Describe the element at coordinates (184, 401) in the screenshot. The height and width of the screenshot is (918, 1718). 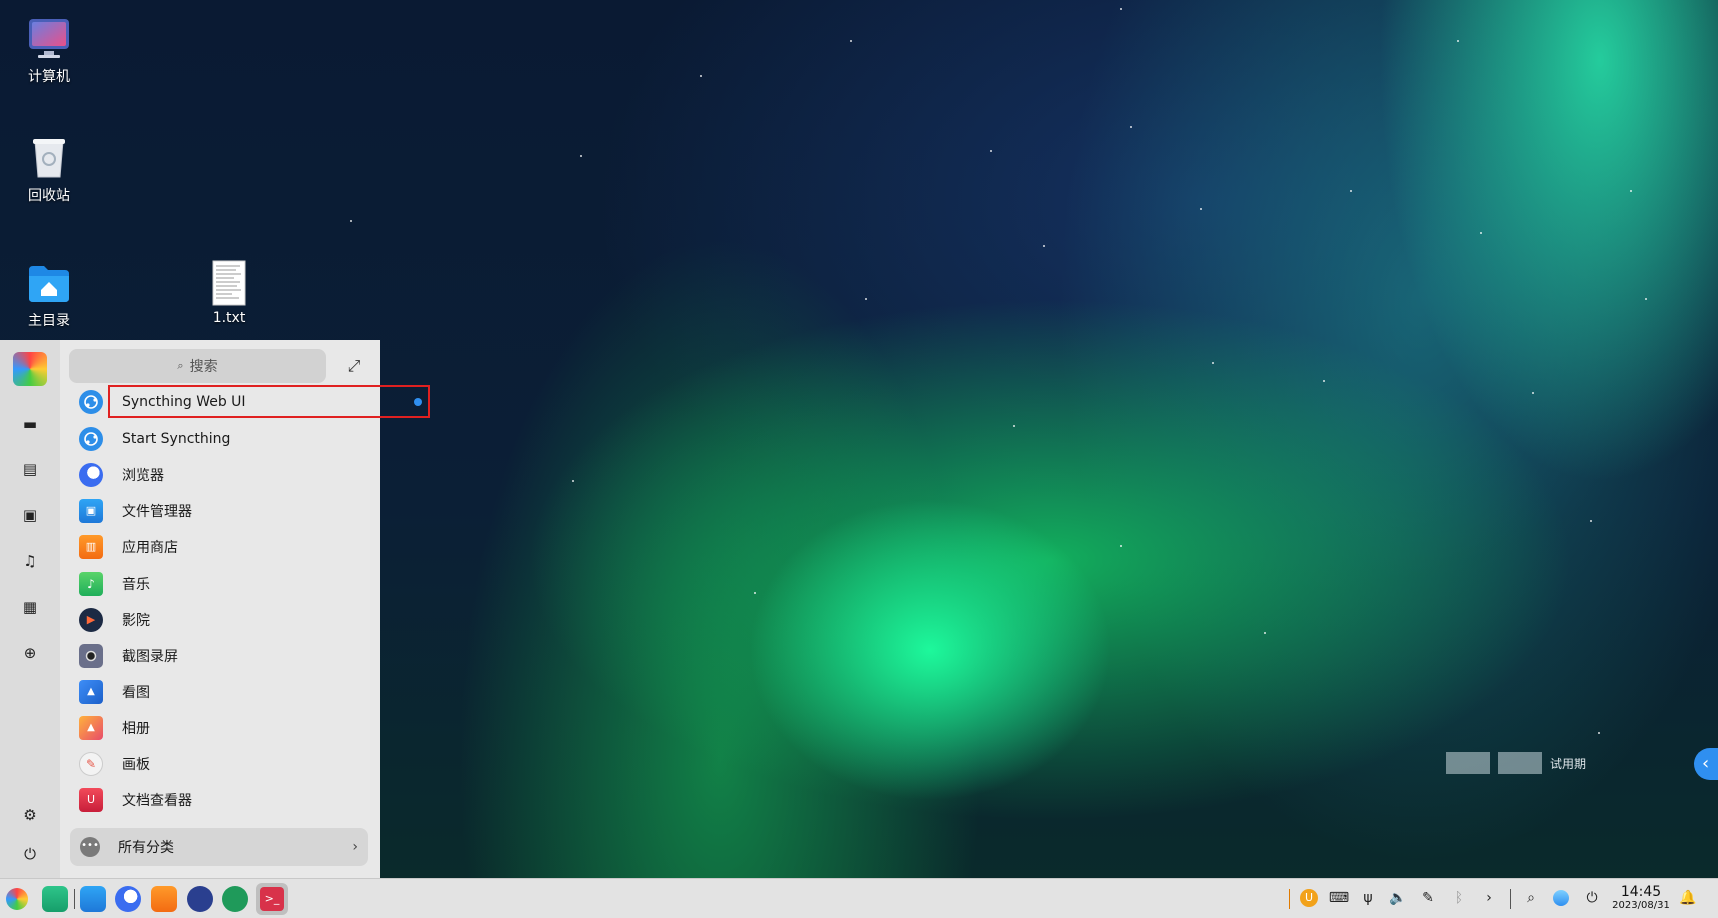
I see `app-name: Syncthing Web UI` at that location.